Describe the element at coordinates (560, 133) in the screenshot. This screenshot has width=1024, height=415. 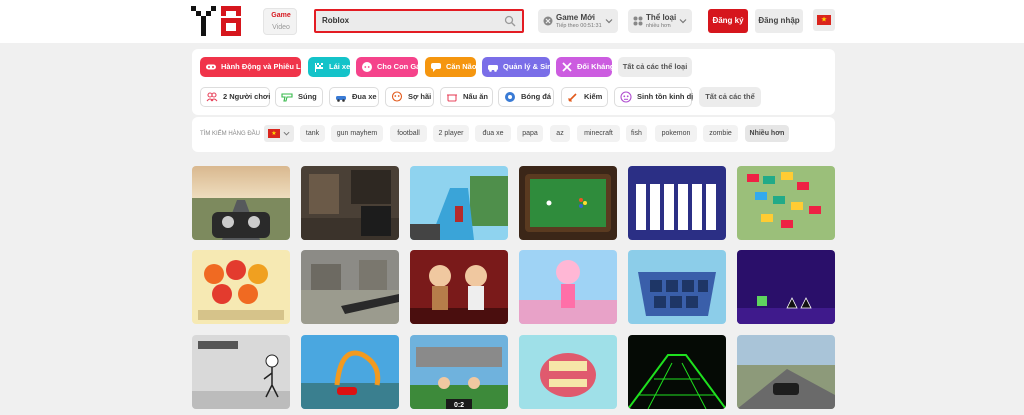
I see `top-search-keyword: az` at that location.